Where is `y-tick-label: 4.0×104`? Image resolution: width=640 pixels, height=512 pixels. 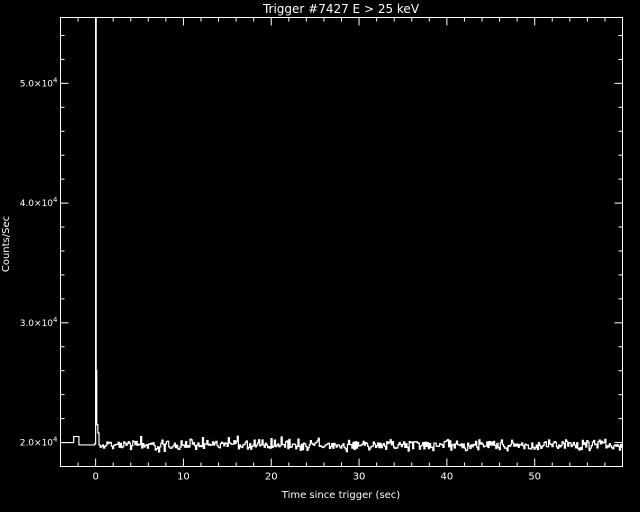
y-tick-label: 4.0×104 is located at coordinates (39, 202).